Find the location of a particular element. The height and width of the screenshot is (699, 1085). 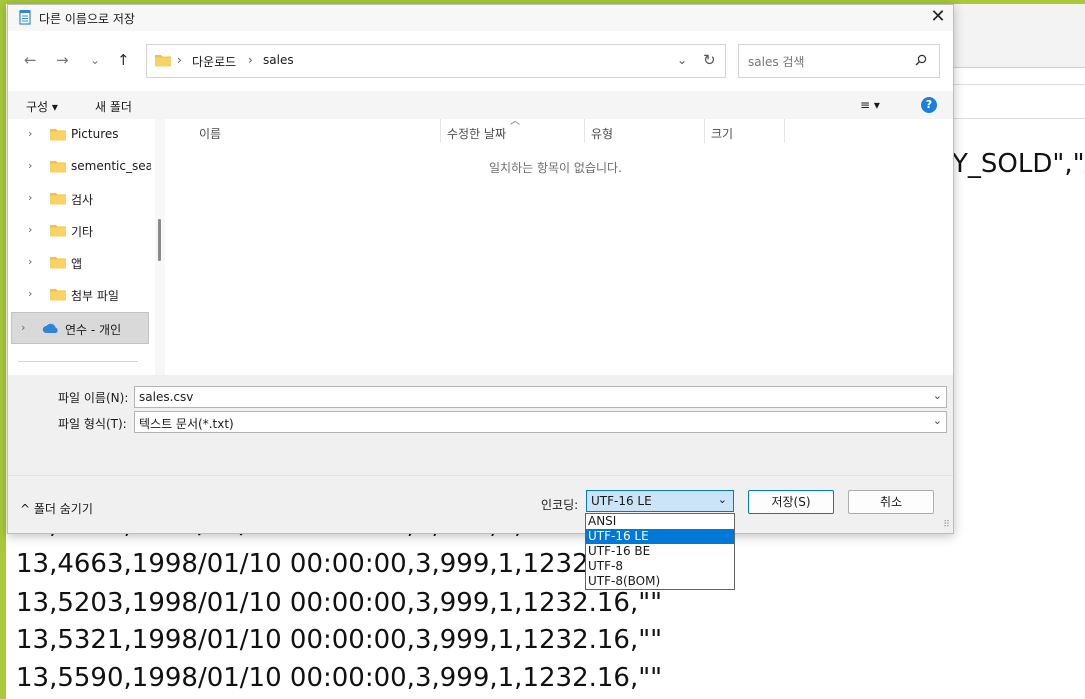

encoding-label: 인코딩: is located at coordinates (560, 505).